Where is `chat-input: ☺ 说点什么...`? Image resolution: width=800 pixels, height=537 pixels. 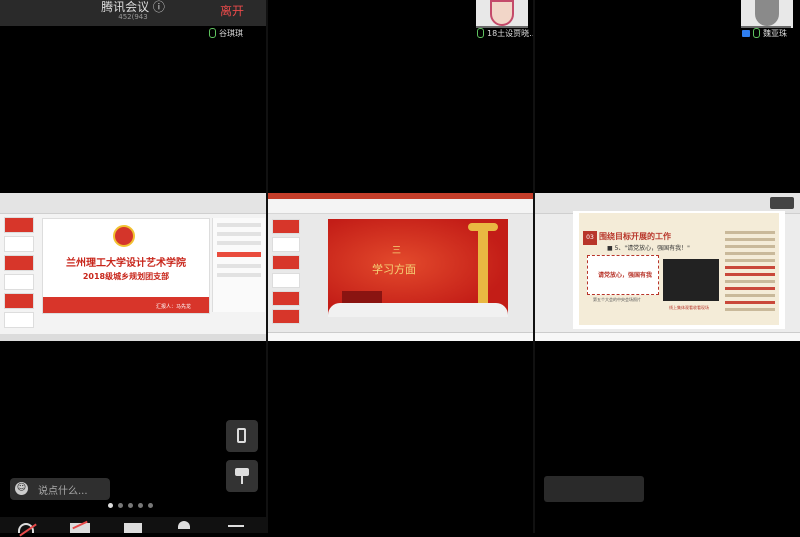 chat-input: ☺ 说点什么... is located at coordinates (60, 489).